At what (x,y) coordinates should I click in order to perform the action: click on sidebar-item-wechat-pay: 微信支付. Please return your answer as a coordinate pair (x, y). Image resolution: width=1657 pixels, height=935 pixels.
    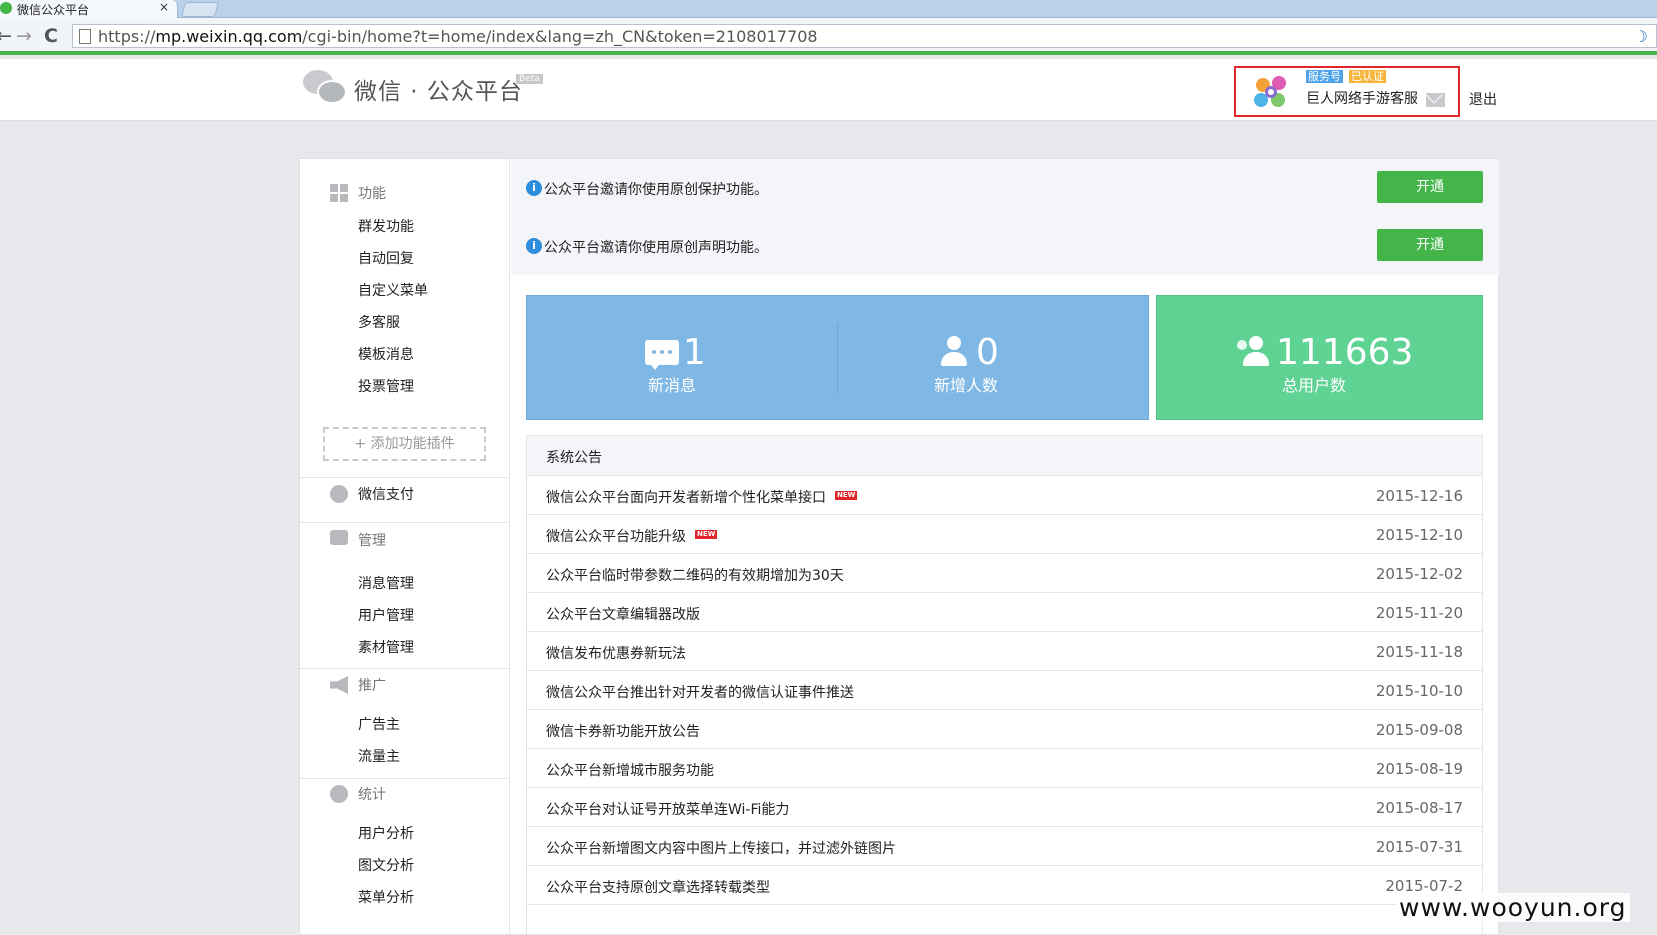
    Looking at the image, I should click on (386, 494).